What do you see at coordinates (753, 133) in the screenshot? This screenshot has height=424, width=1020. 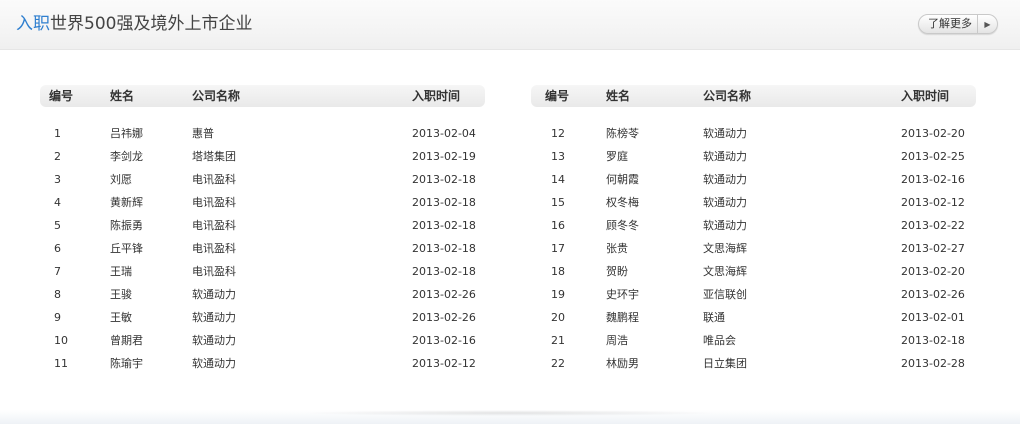 I see `table-row: 12 陈榜苓 软通动力 2013-02-20` at bounding box center [753, 133].